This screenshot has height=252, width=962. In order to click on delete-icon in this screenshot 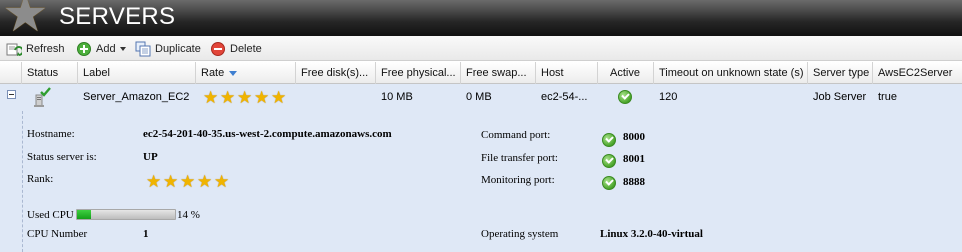, I will do `click(218, 49)`.